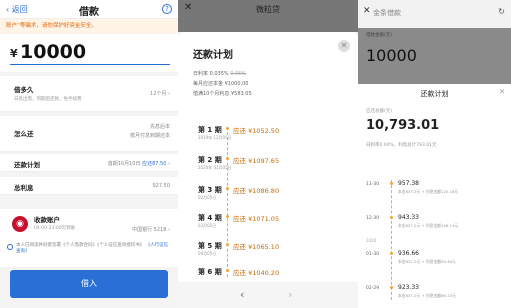  Describe the element at coordinates (373, 288) in the screenshot. I see `plan-date: 02-29` at that location.